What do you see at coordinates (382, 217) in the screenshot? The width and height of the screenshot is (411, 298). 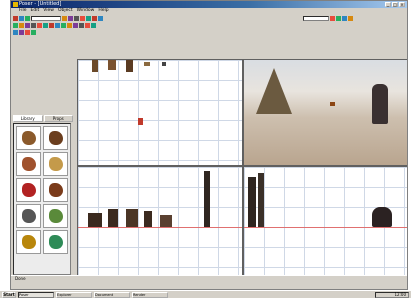 I see `creature-right` at bounding box center [382, 217].